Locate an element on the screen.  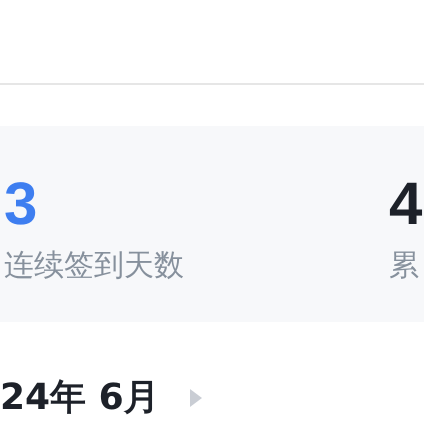
month-title: 24年 6月 is located at coordinates (80, 398).